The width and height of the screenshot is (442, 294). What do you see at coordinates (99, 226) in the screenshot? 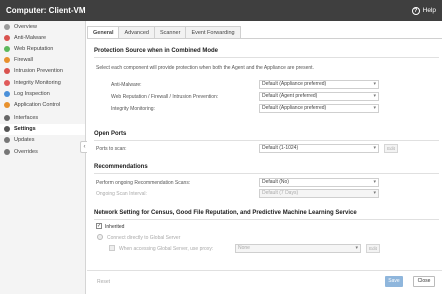
I see `inherited-checkbox: ✓` at bounding box center [99, 226].